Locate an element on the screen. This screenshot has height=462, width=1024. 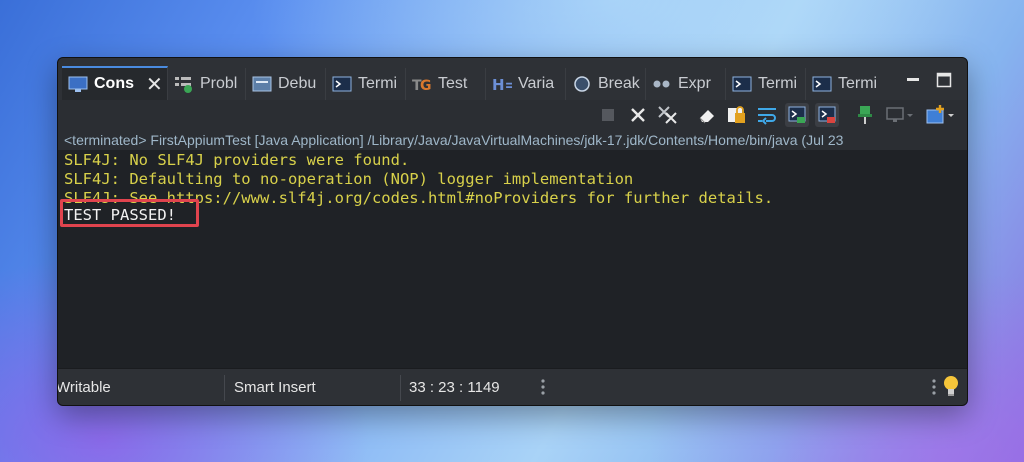
insert-mode-status: Smart Insert is located at coordinates (275, 387).